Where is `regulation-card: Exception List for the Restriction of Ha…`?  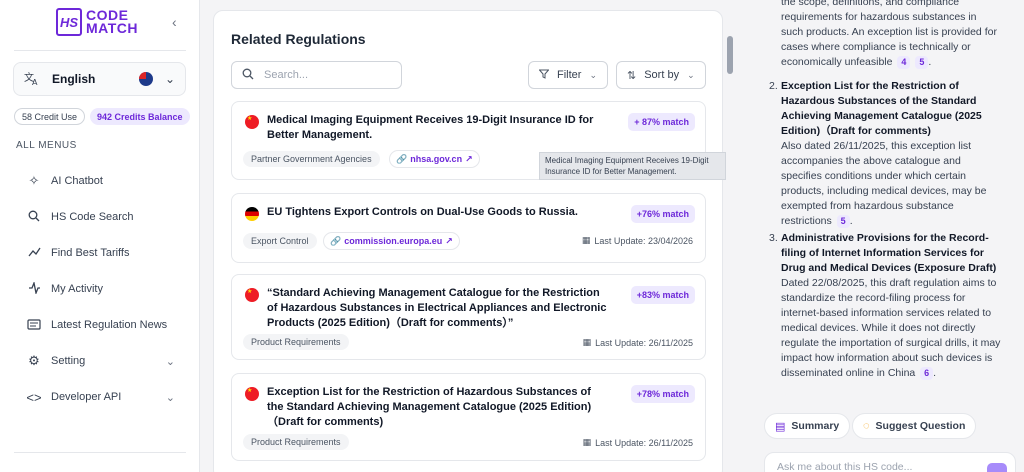
regulation-card: Exception List for the Restriction of Ha… is located at coordinates (468, 417).